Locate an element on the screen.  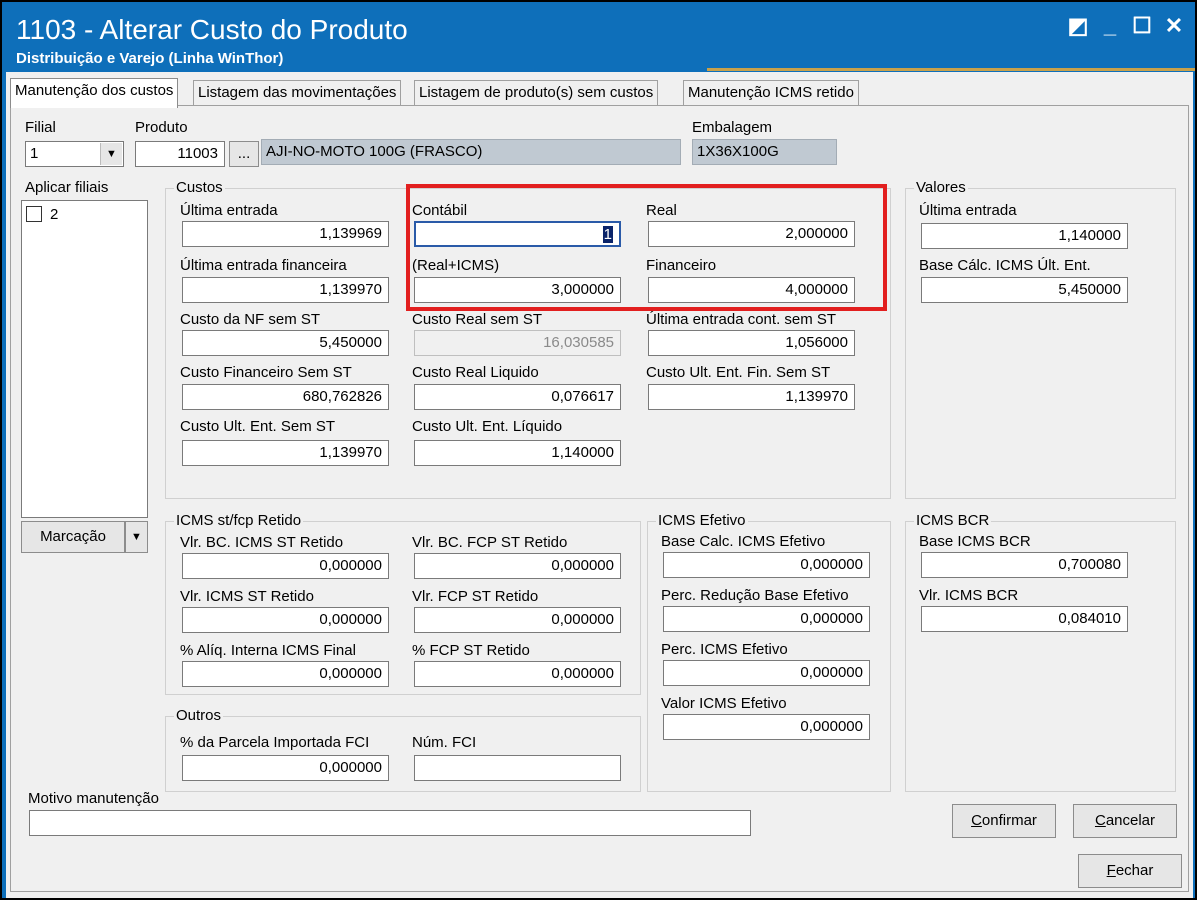
valor-efetivo-label: Valor ICMS Efetivo is located at coordinates (724, 703).